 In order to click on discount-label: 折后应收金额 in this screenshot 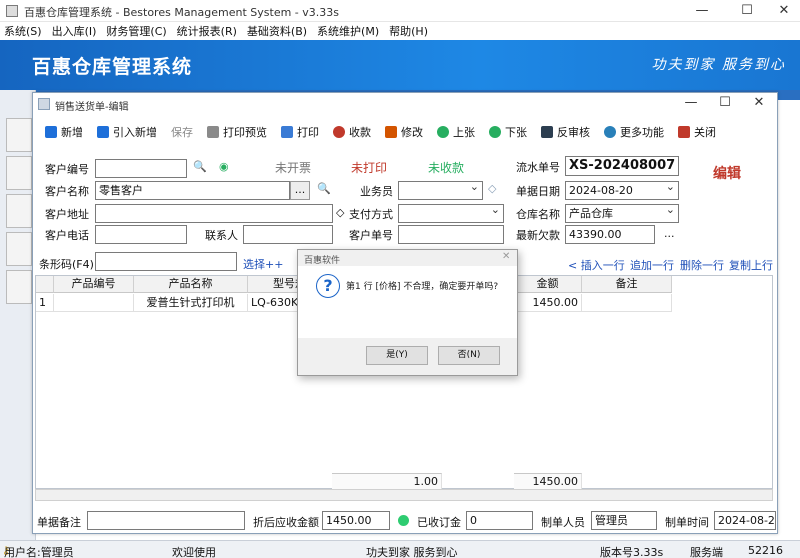, I will do `click(286, 522)`.